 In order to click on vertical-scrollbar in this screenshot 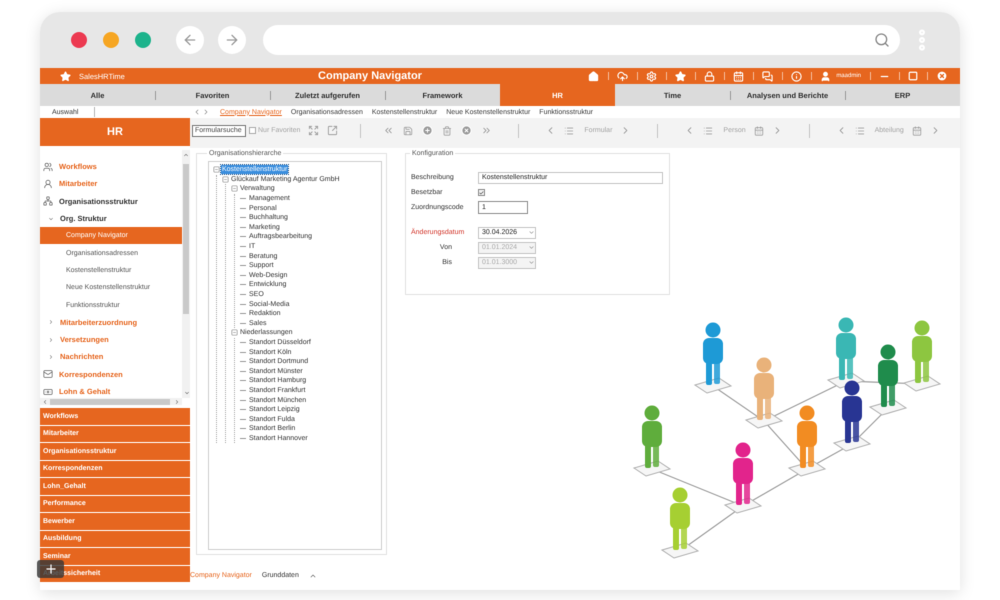, I will do `click(186, 274)`.